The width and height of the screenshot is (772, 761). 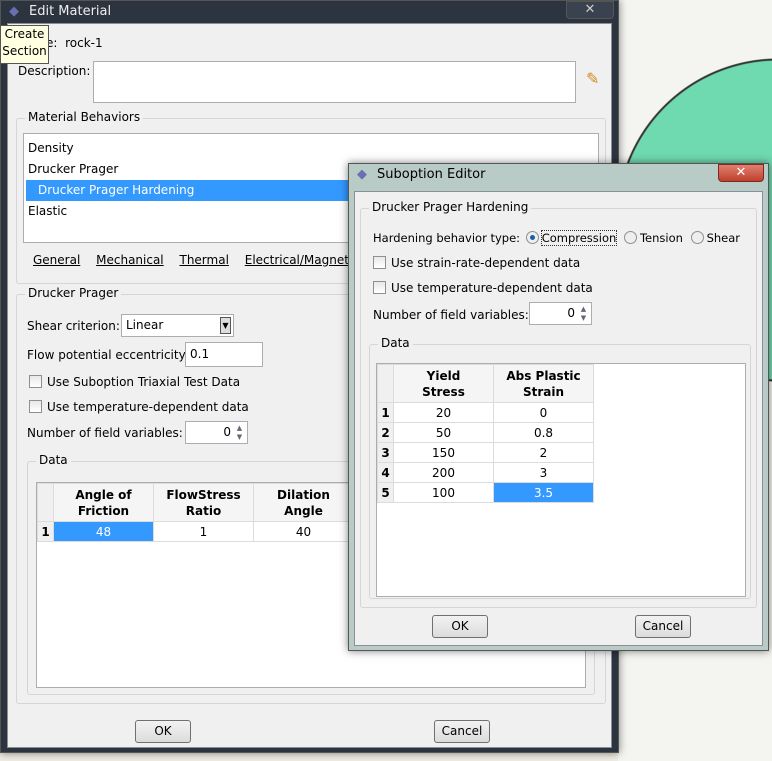 What do you see at coordinates (543, 432) in the screenshot?
I see `table-cell: 0.8` at bounding box center [543, 432].